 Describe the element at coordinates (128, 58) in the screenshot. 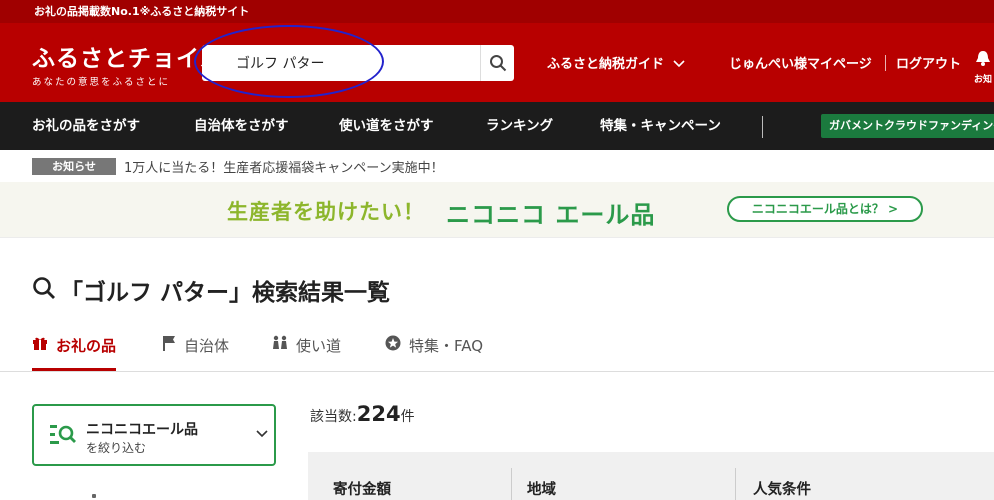

I see `logo-main-text: ふるさとチョイス` at that location.